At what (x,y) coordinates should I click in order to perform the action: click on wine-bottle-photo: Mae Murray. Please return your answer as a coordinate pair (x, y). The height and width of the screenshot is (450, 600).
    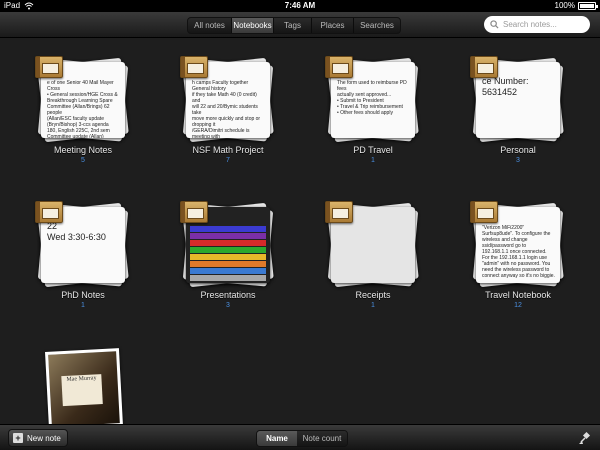
    Looking at the image, I should click on (84, 389).